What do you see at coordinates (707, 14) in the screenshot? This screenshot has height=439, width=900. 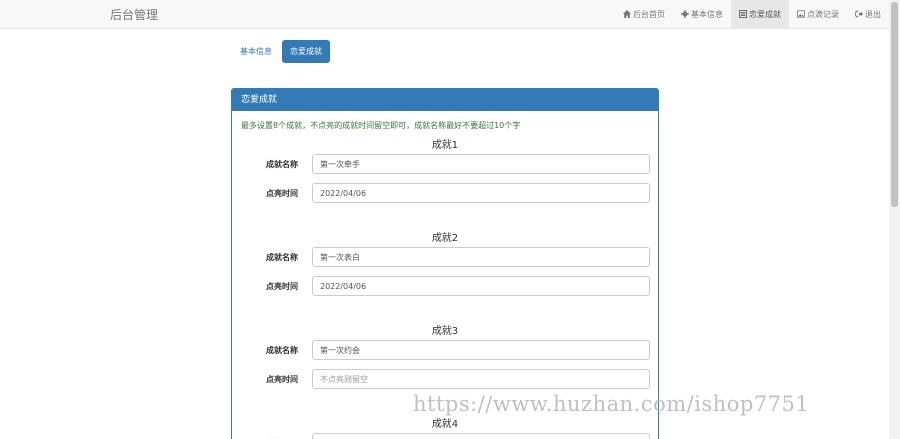 I see `nav-item-basic-label: 基本信息` at bounding box center [707, 14].